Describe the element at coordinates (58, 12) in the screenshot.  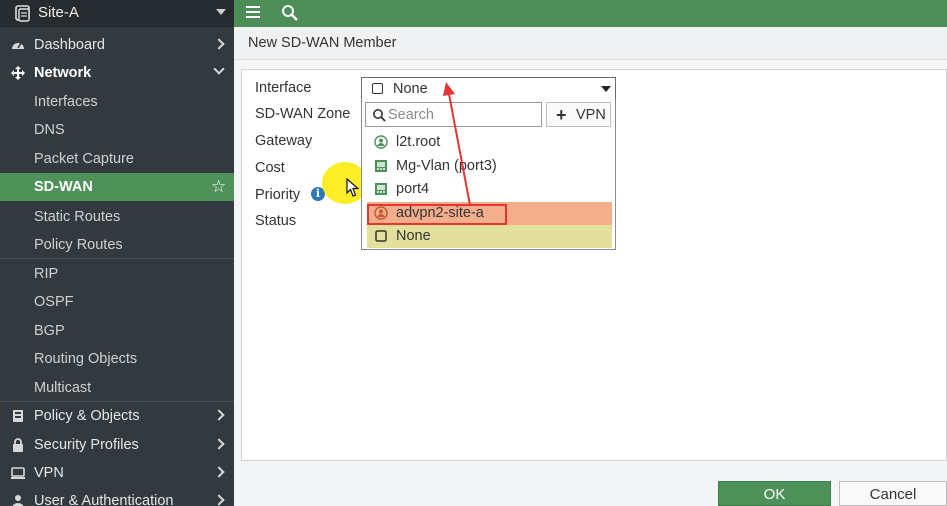
I see `site-name: Site-A` at that location.